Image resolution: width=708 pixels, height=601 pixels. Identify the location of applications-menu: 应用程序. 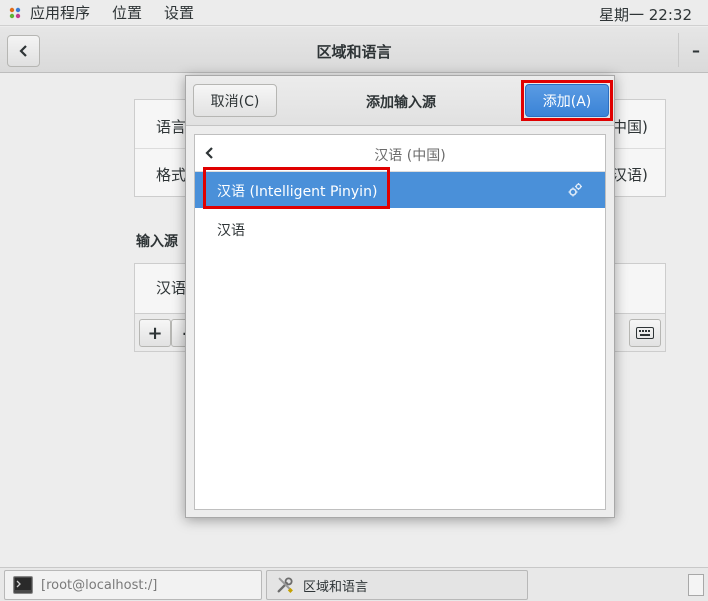
(60, 12).